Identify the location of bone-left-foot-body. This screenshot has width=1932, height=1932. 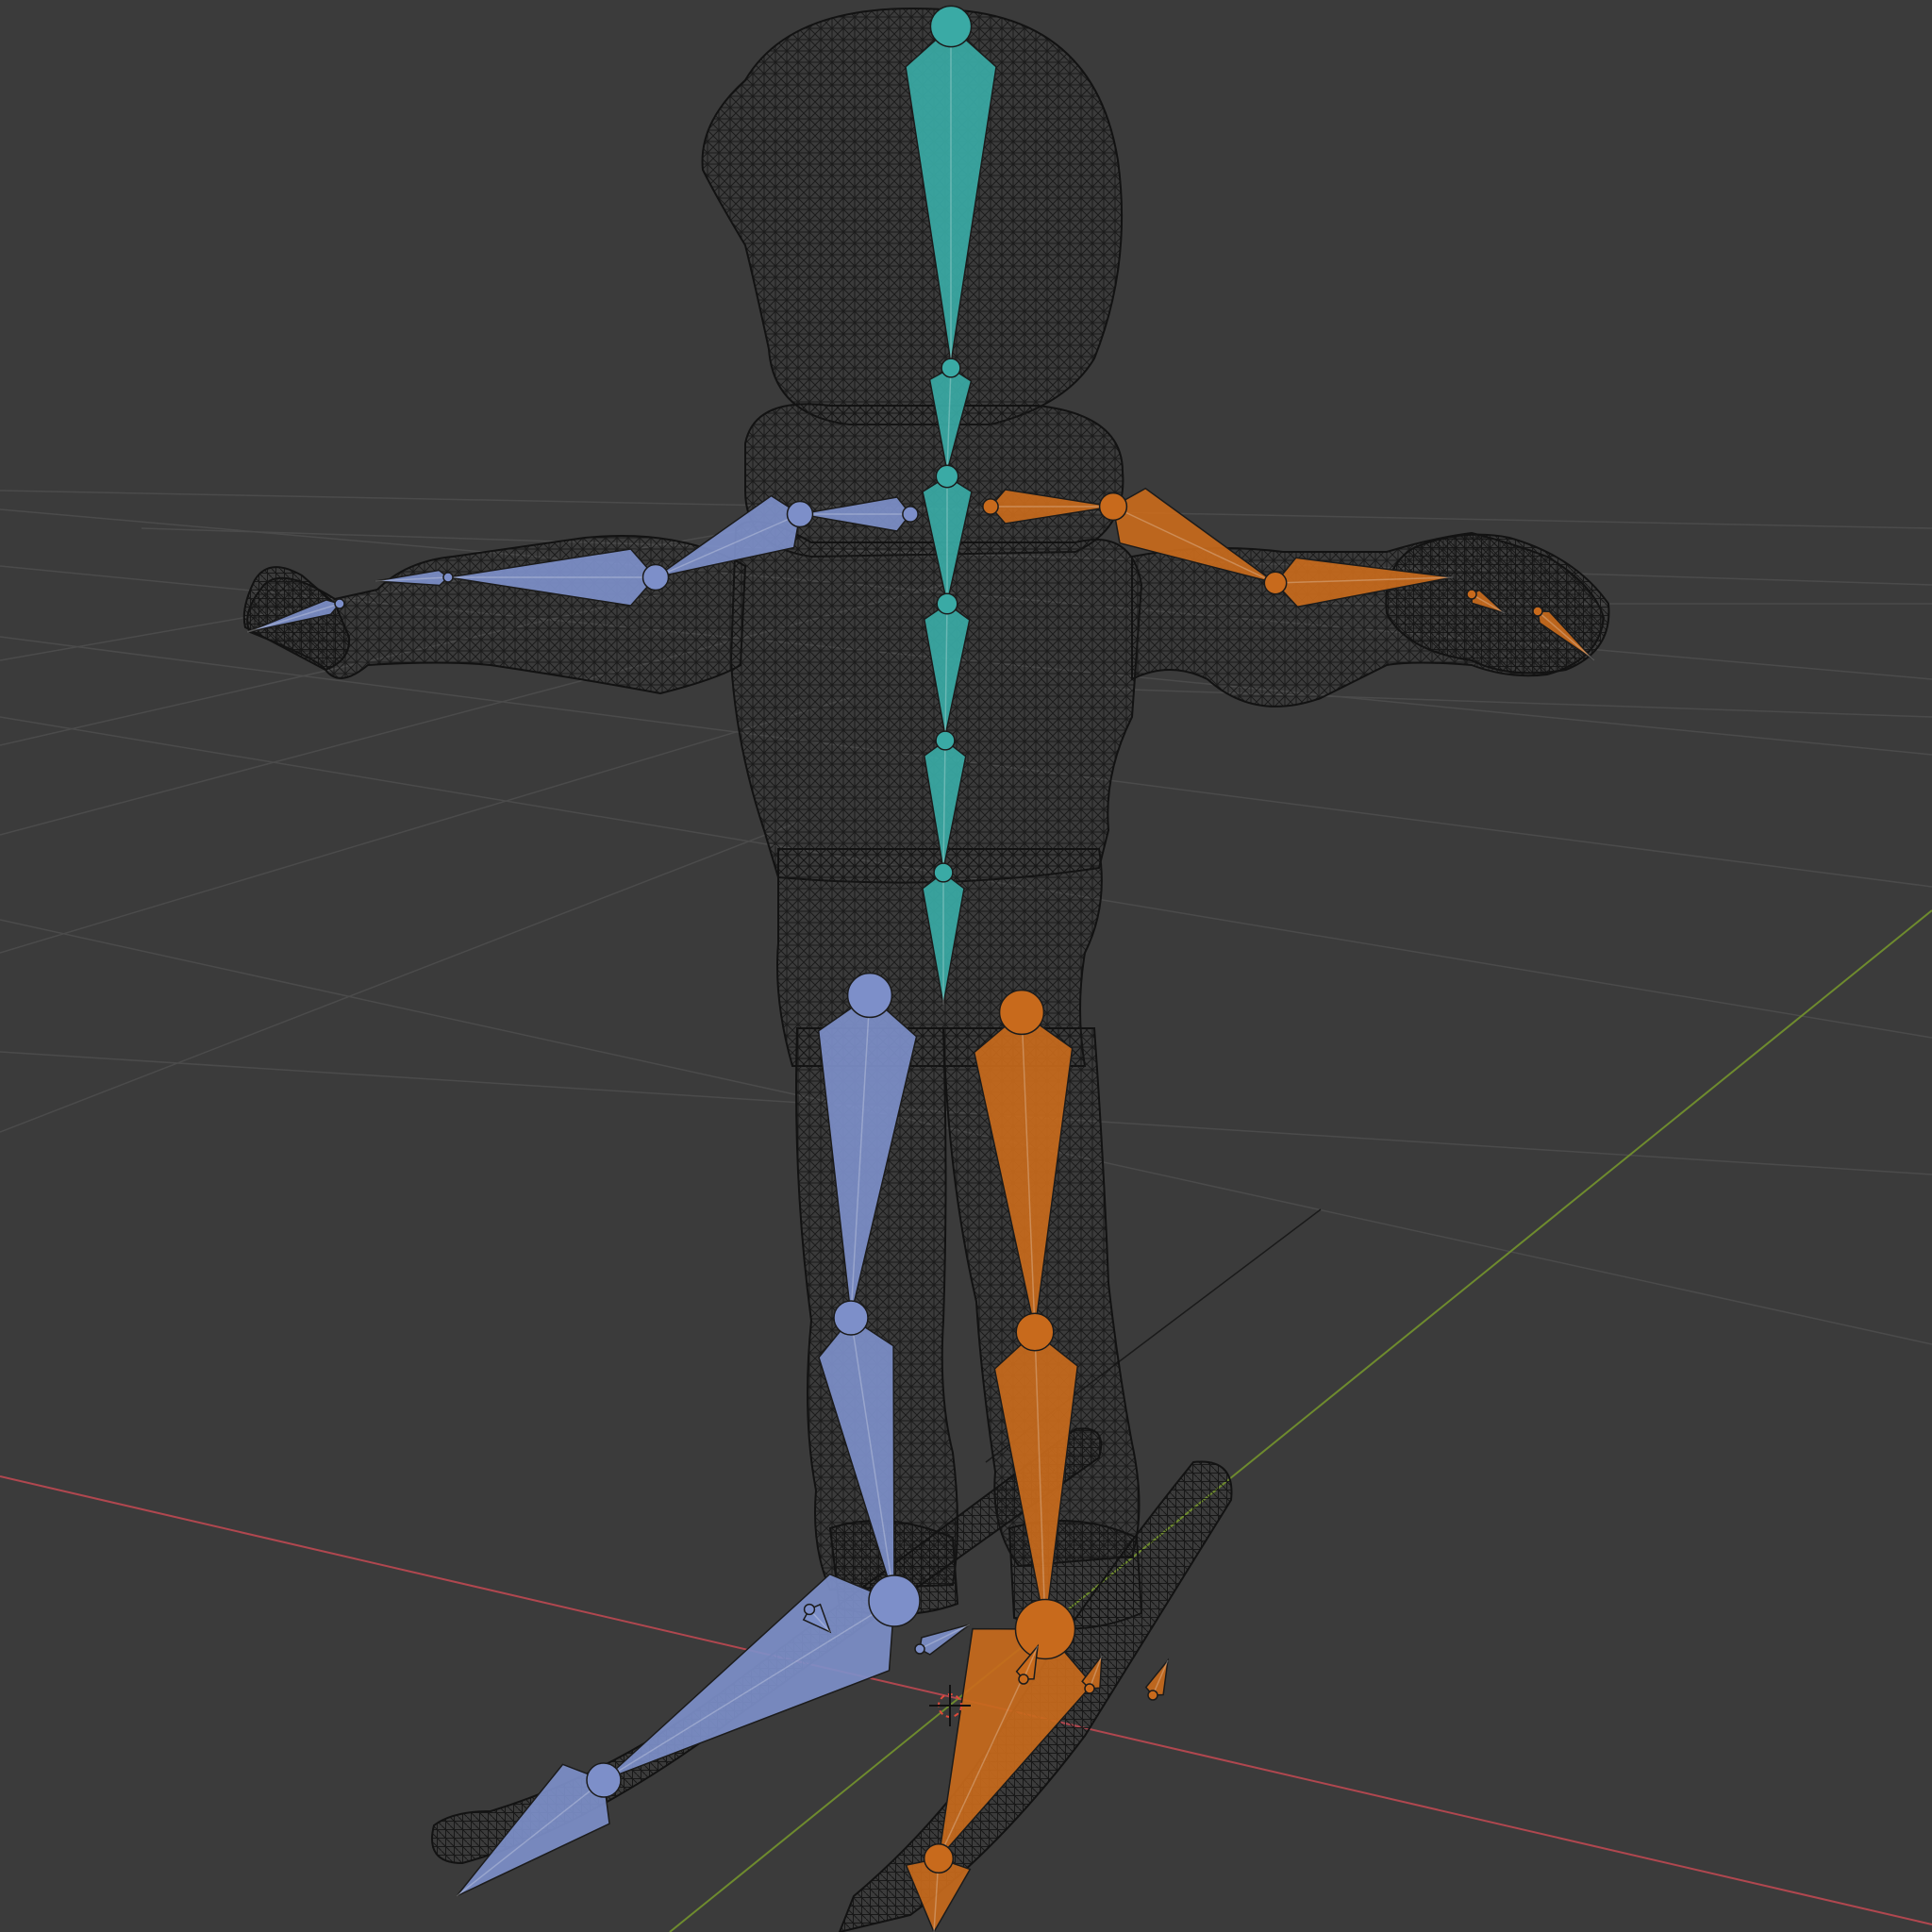
(749, 1677).